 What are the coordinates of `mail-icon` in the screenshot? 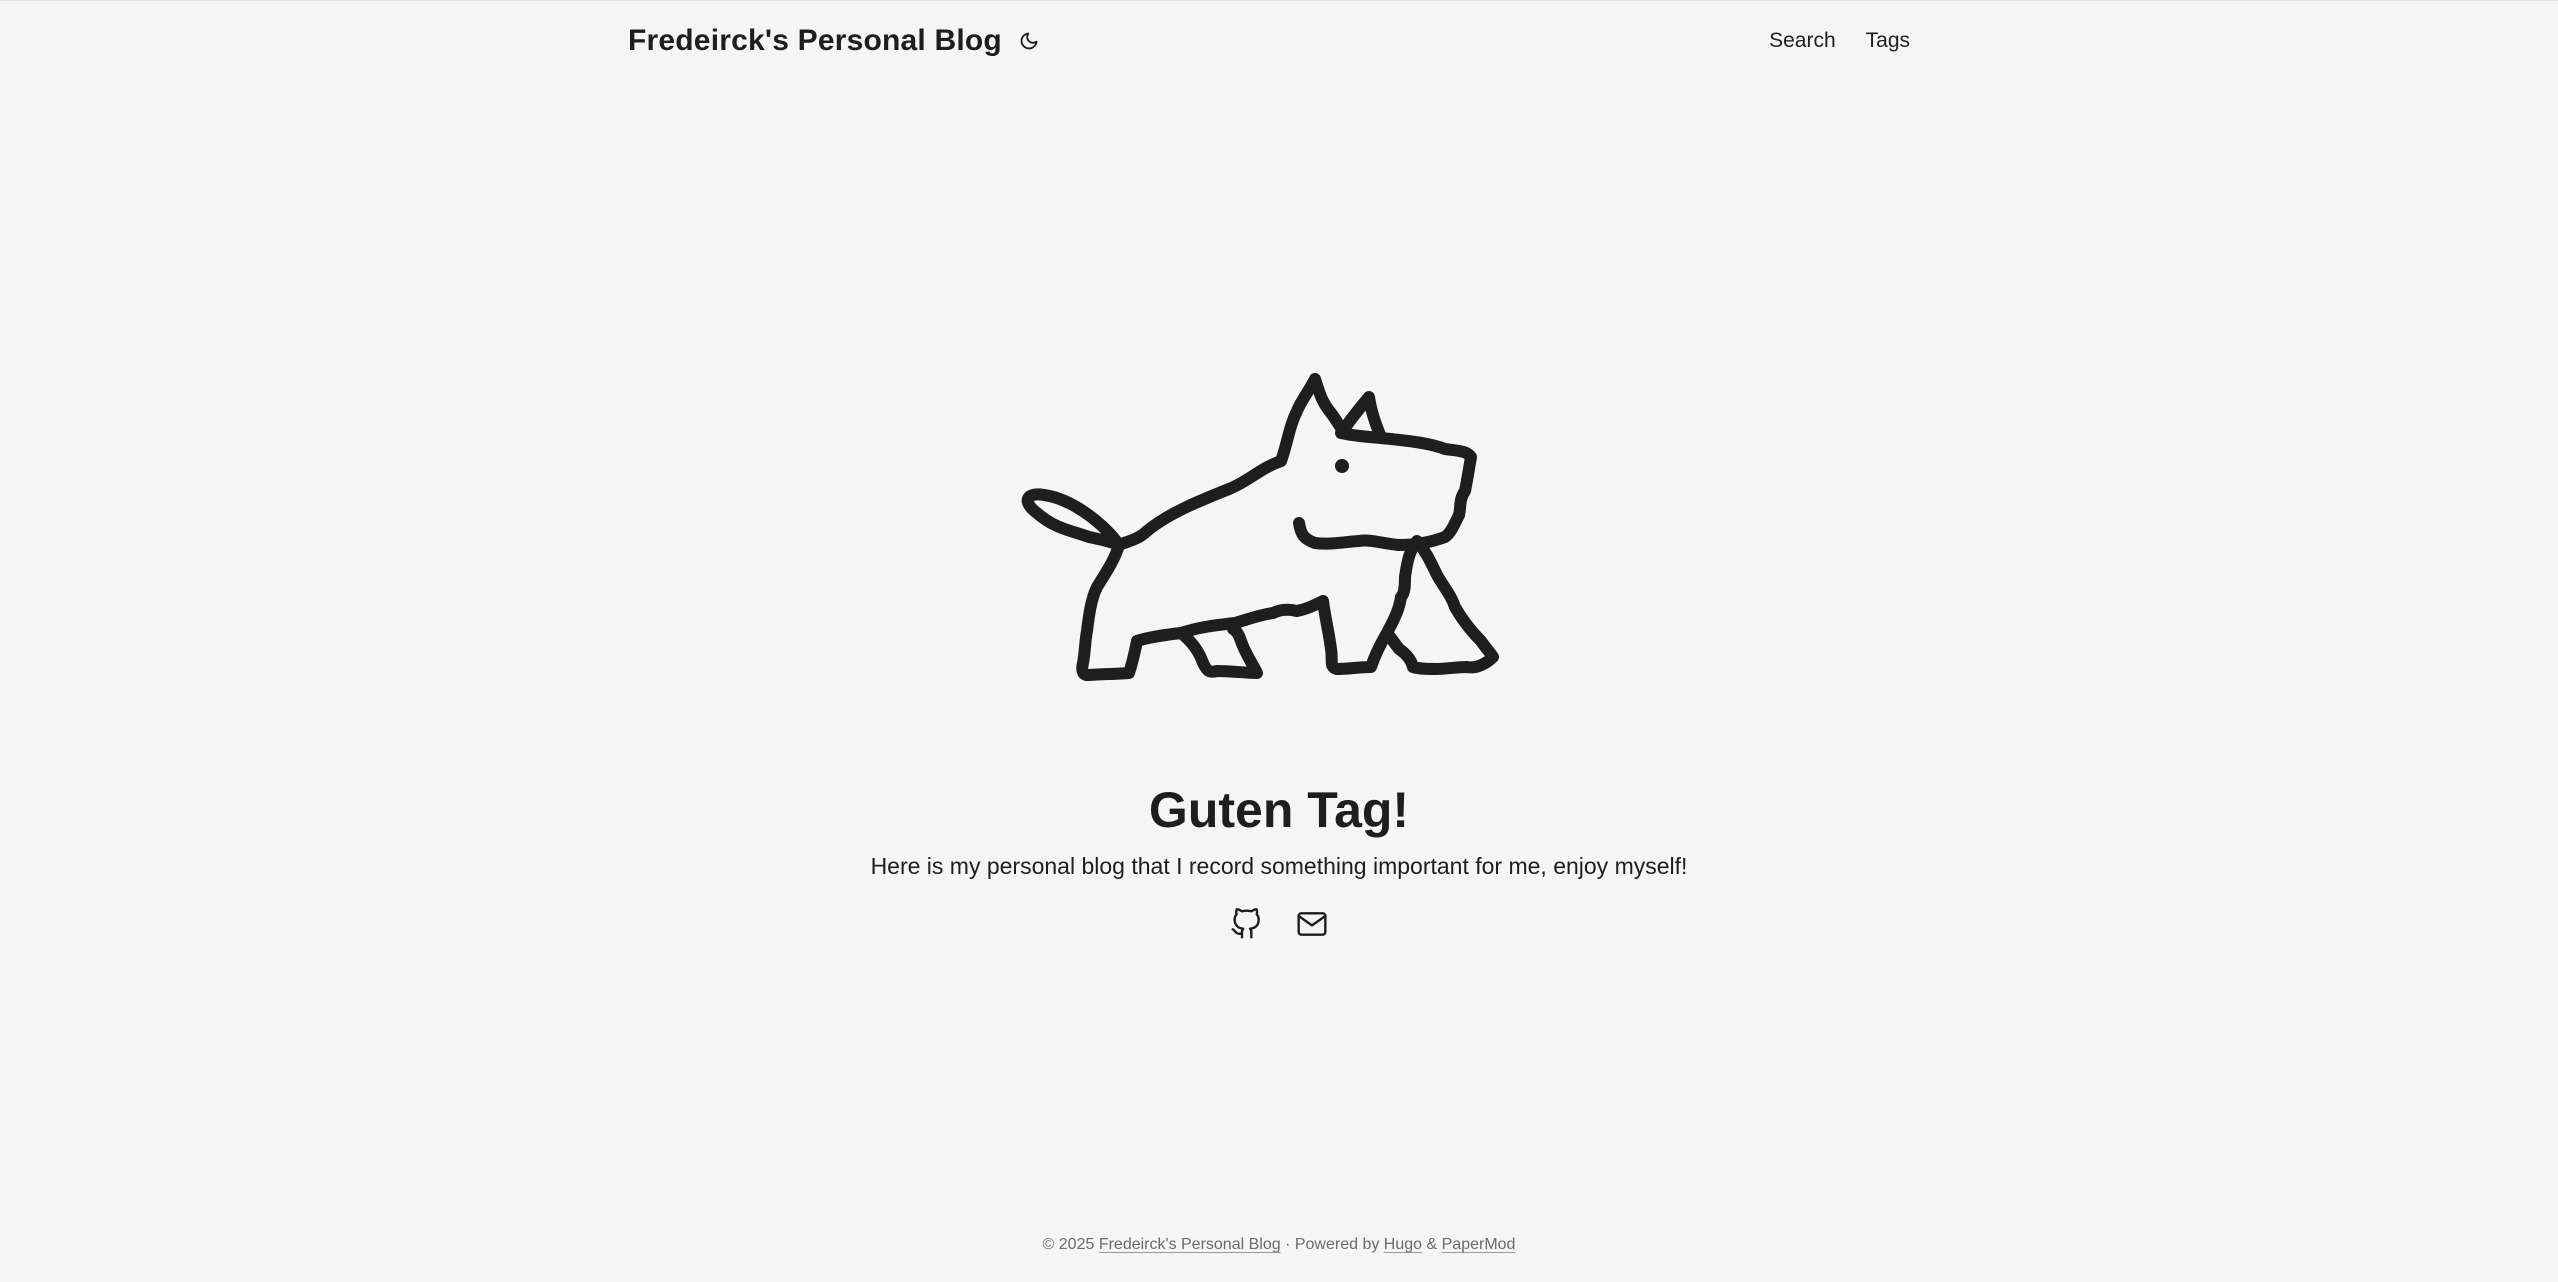 It's located at (1312, 924).